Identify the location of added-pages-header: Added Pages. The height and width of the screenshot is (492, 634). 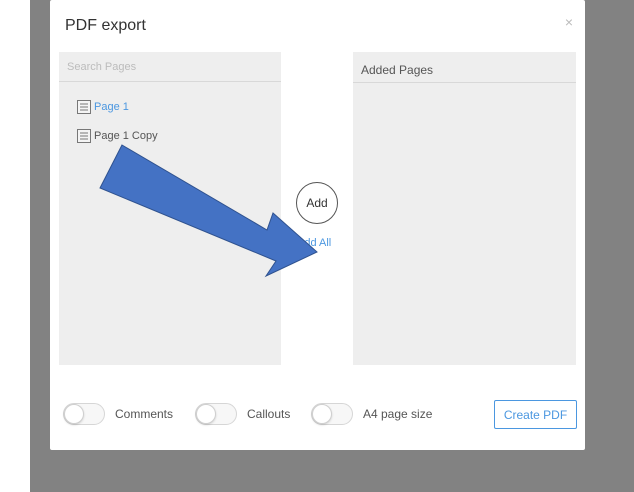
(464, 67).